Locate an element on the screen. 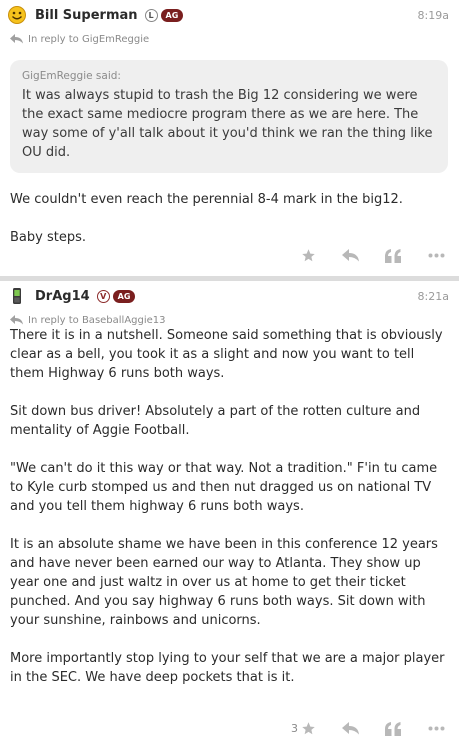 The height and width of the screenshot is (750, 459). phone-avatar-icon is located at coordinates (17, 296).